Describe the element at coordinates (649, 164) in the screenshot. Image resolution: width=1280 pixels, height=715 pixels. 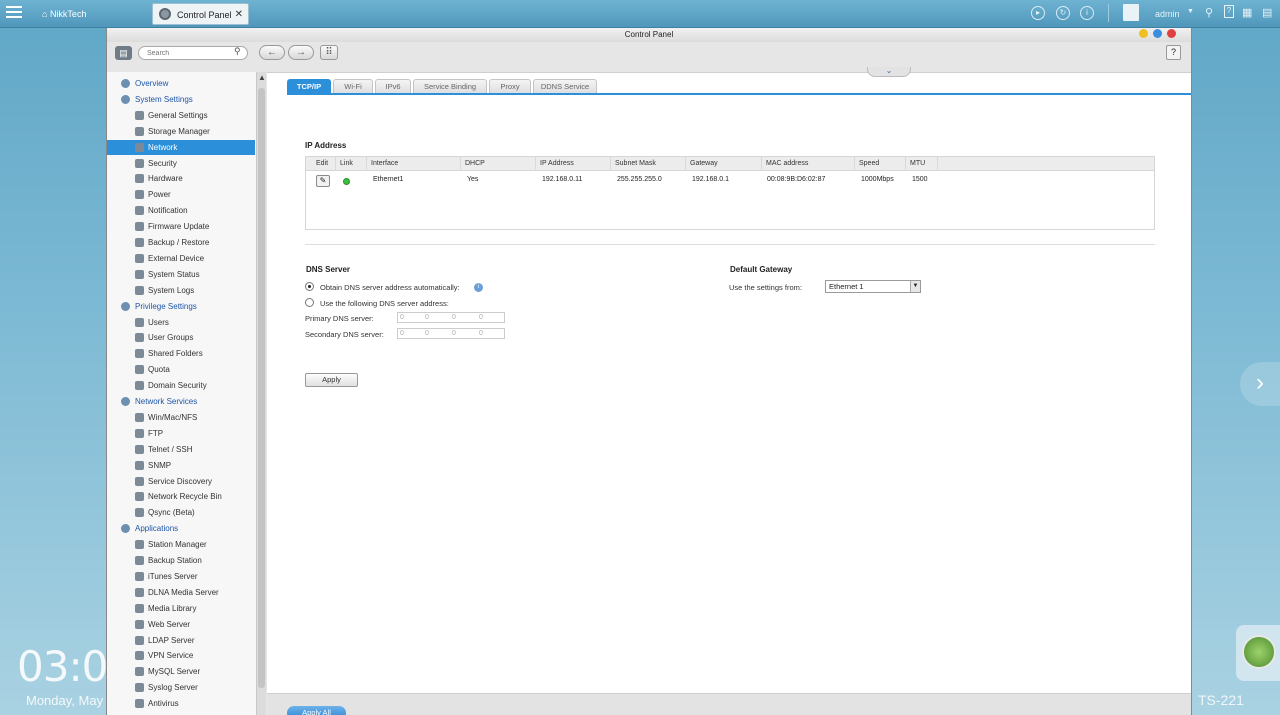
I see `column-header-subnet-mask: Subnet Mask` at that location.